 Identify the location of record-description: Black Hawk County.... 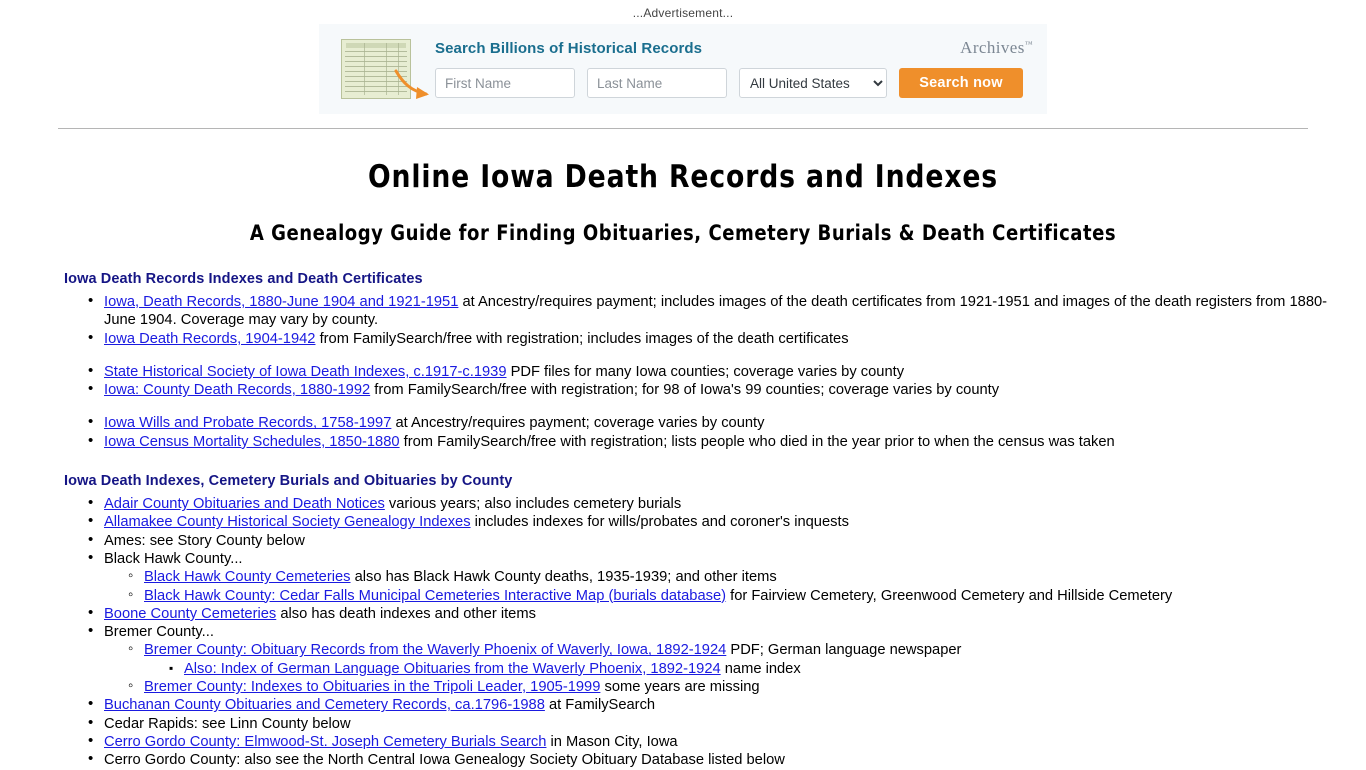
(173, 558).